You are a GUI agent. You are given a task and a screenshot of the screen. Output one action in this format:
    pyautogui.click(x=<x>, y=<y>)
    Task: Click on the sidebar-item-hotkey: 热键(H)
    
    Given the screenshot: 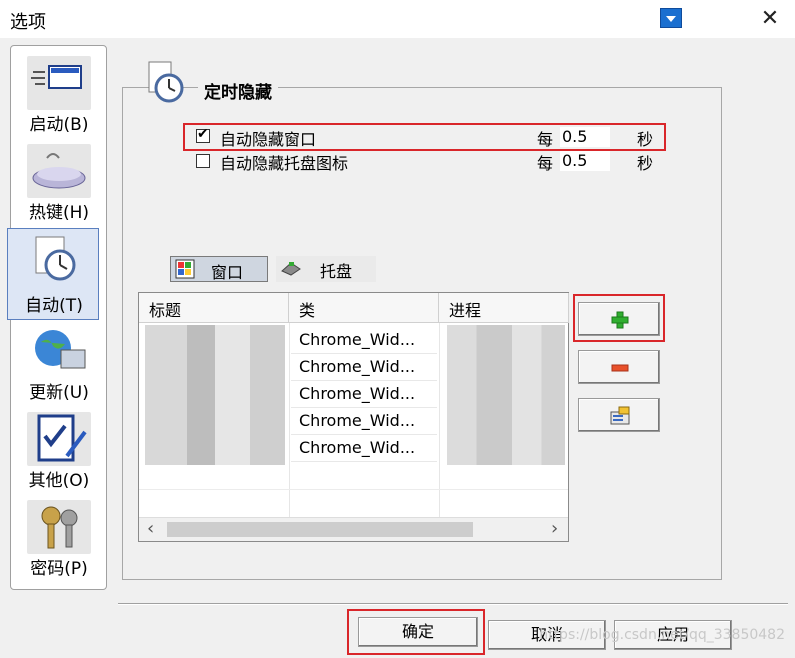 What is the action you would take?
    pyautogui.click(x=59, y=183)
    